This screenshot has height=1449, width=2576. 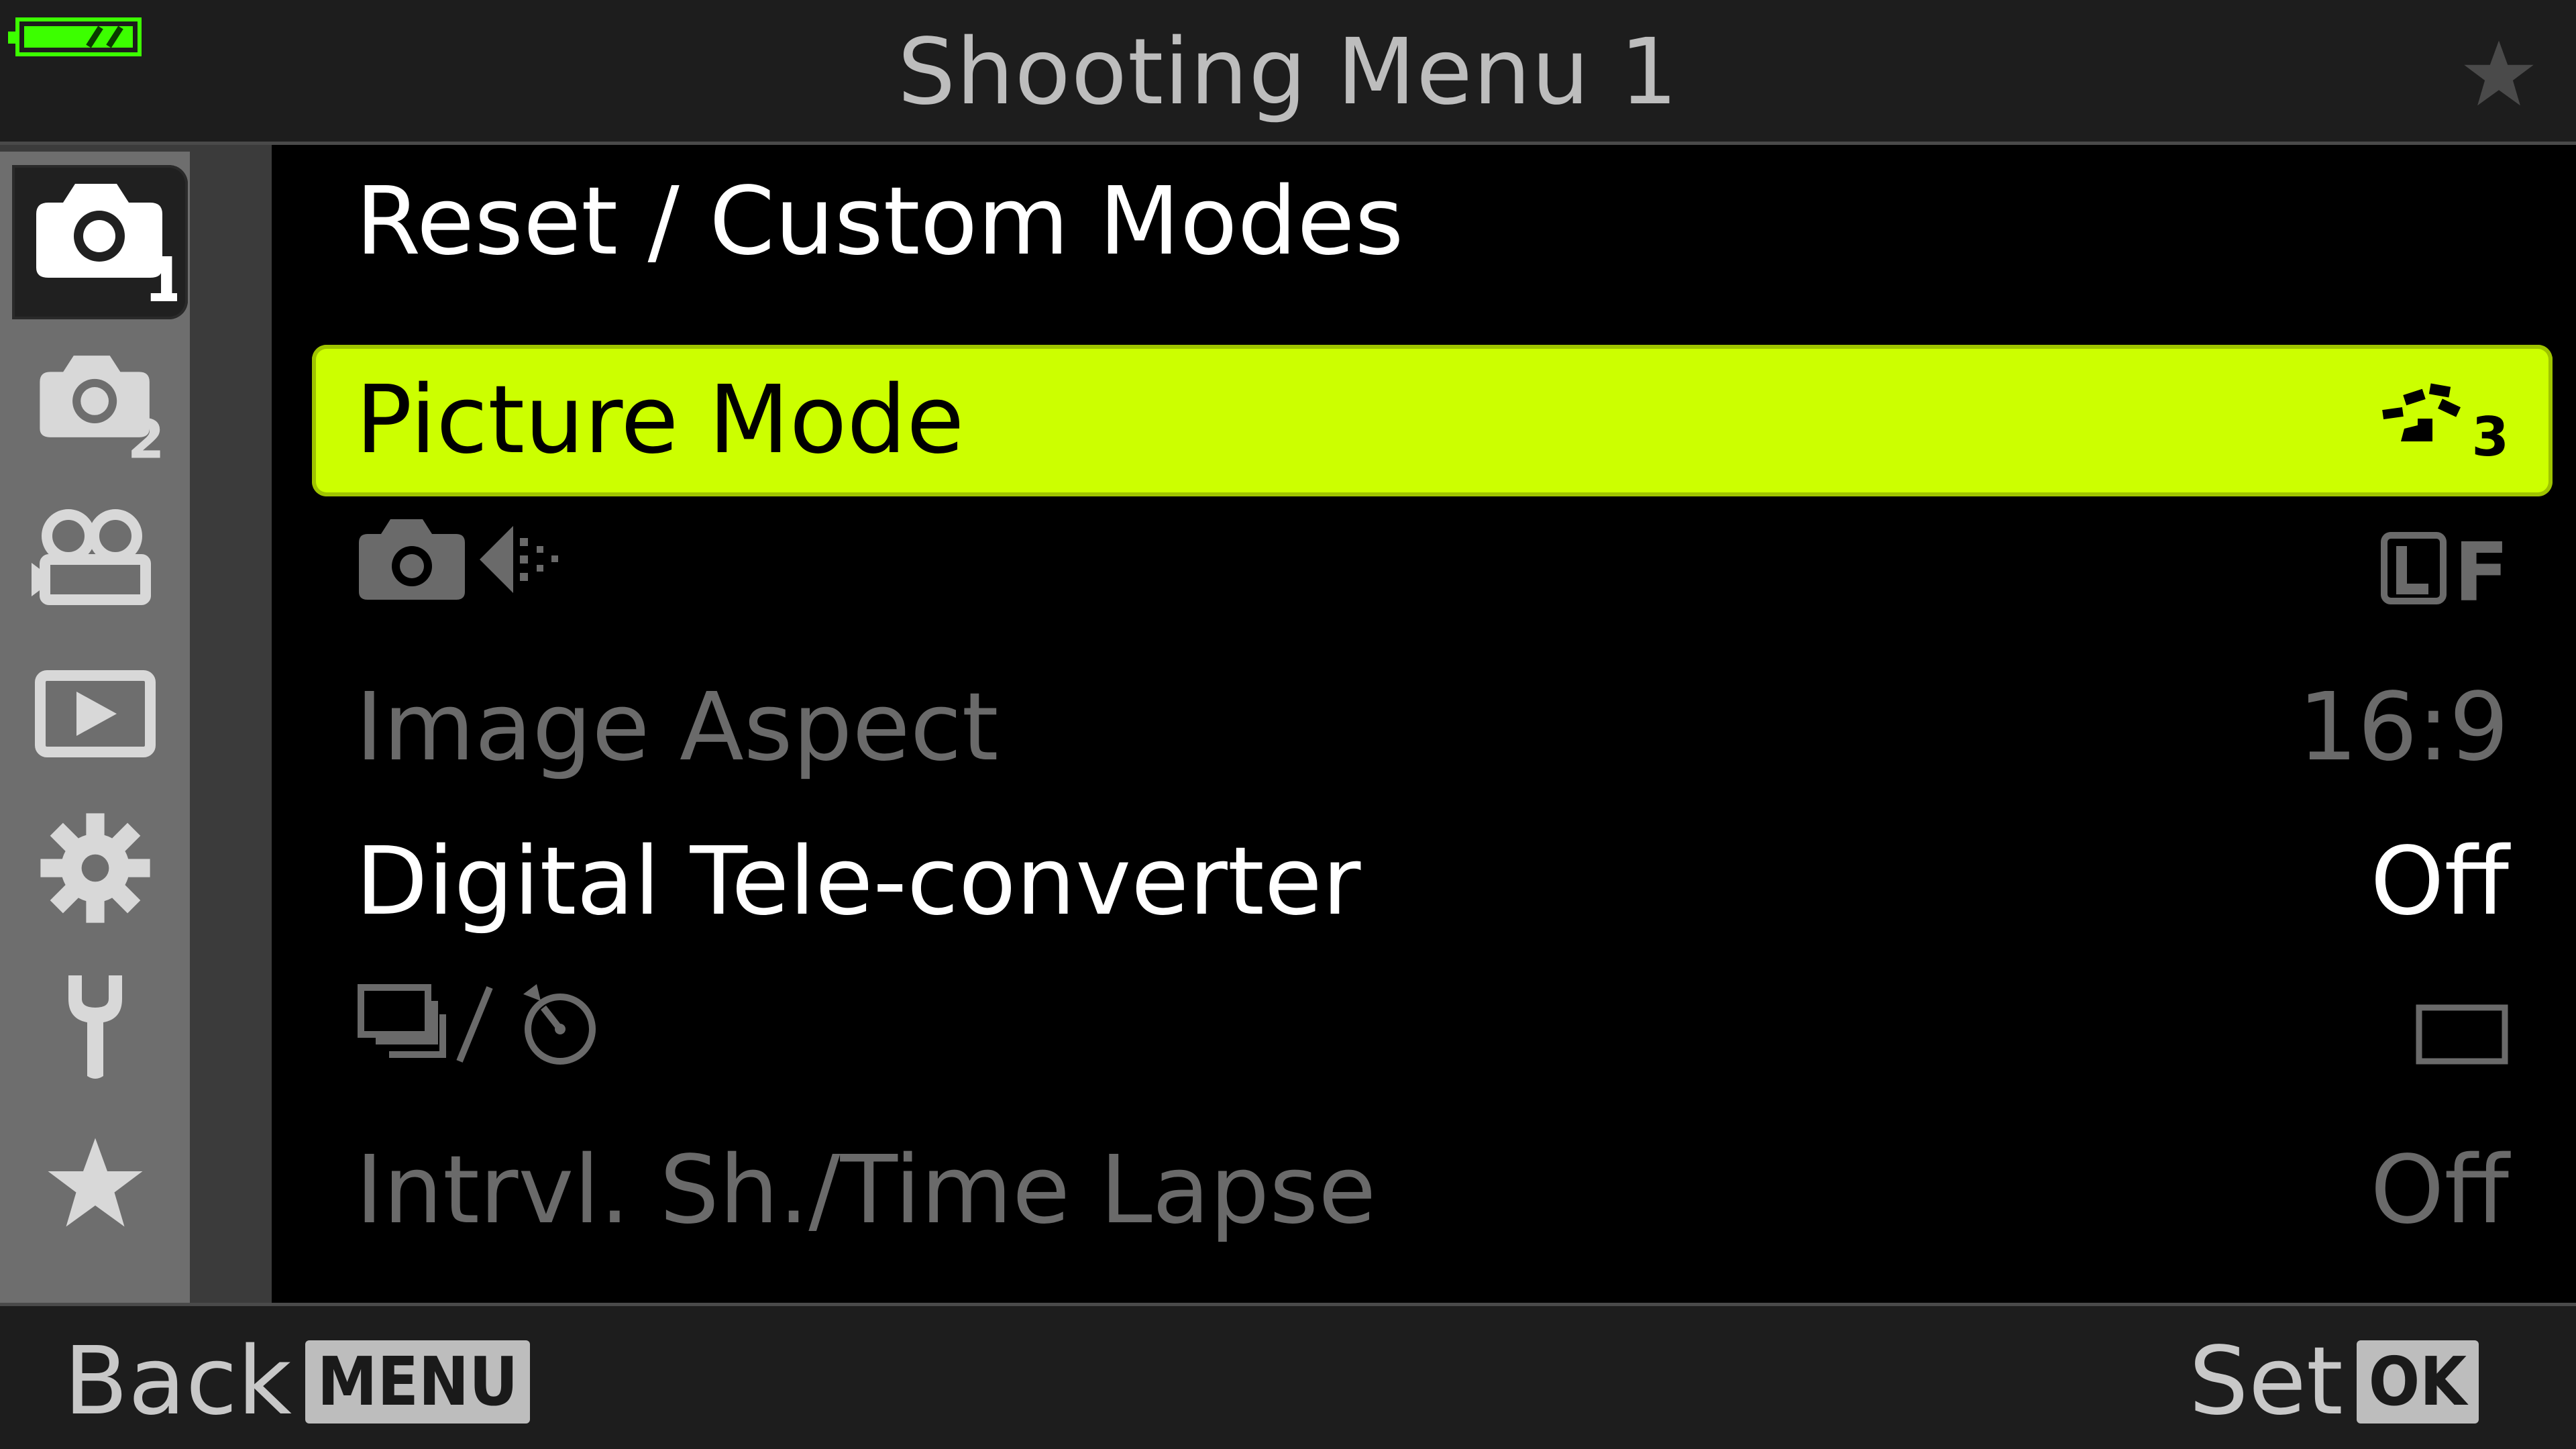 I want to click on set-button: Set OK, so click(x=2334, y=1382).